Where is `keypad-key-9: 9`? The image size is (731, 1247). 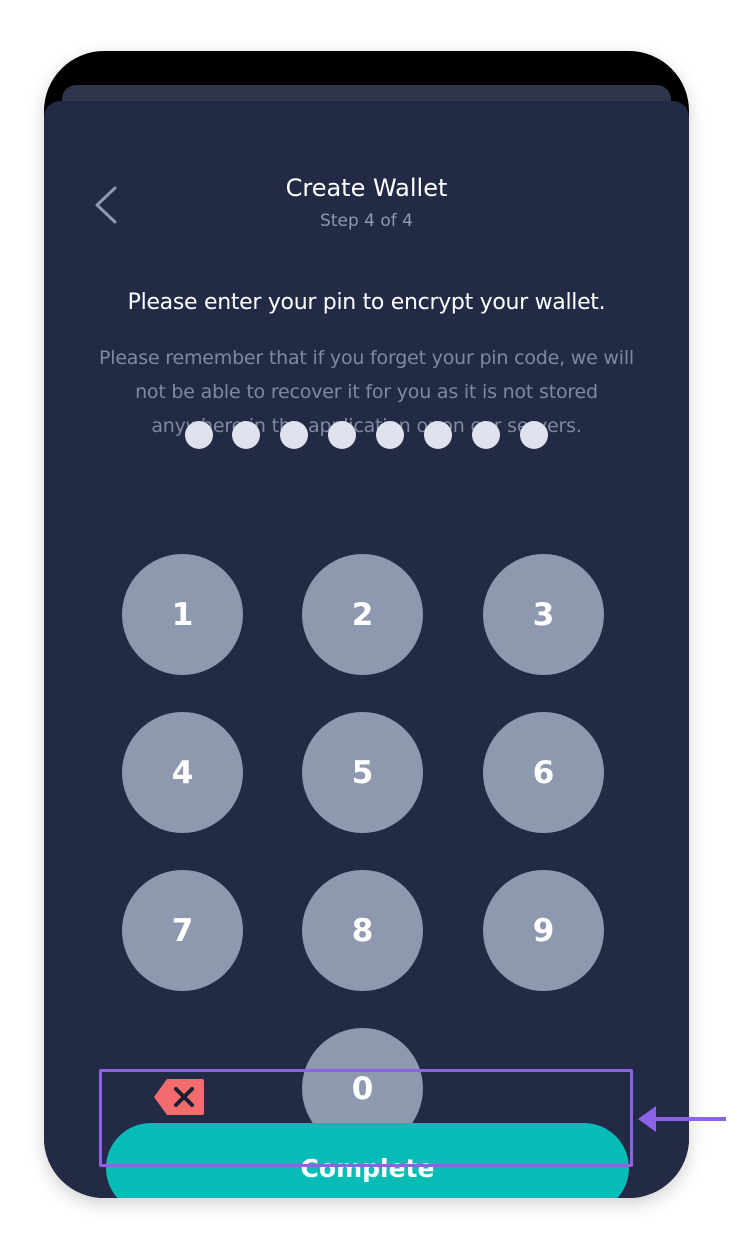 keypad-key-9: 9 is located at coordinates (543, 930).